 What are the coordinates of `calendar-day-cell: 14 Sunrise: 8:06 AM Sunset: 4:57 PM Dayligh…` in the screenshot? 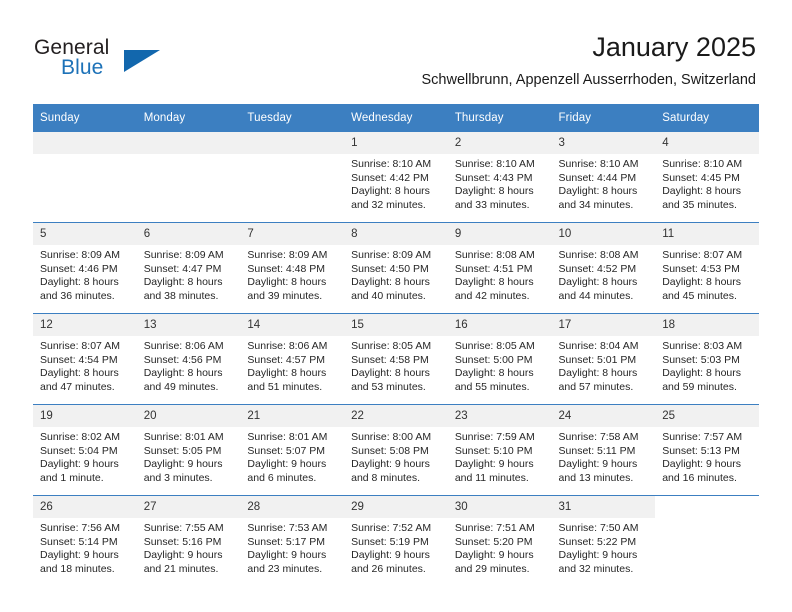 It's located at (292, 359).